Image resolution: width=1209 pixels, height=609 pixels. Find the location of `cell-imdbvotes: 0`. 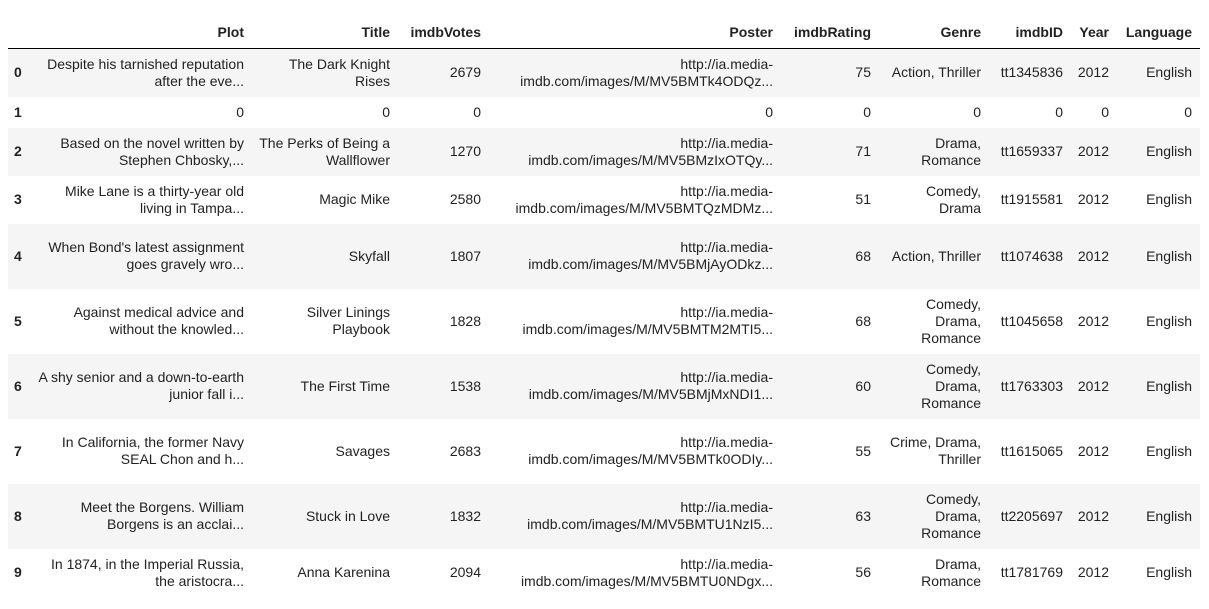

cell-imdbvotes: 0 is located at coordinates (477, 111).